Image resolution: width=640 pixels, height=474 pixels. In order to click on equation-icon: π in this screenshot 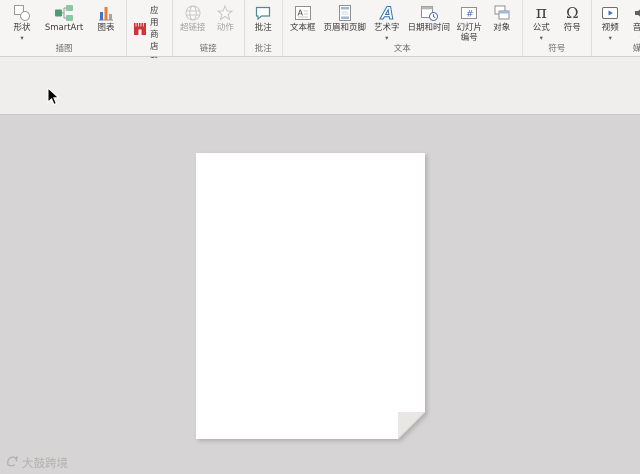, I will do `click(541, 13)`.